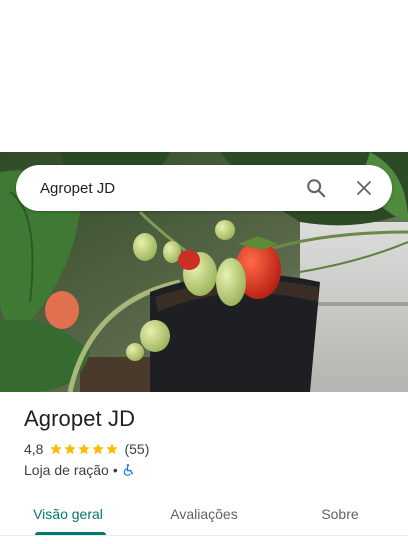  What do you see at coordinates (80, 418) in the screenshot?
I see `place-title: Agropet JD` at bounding box center [80, 418].